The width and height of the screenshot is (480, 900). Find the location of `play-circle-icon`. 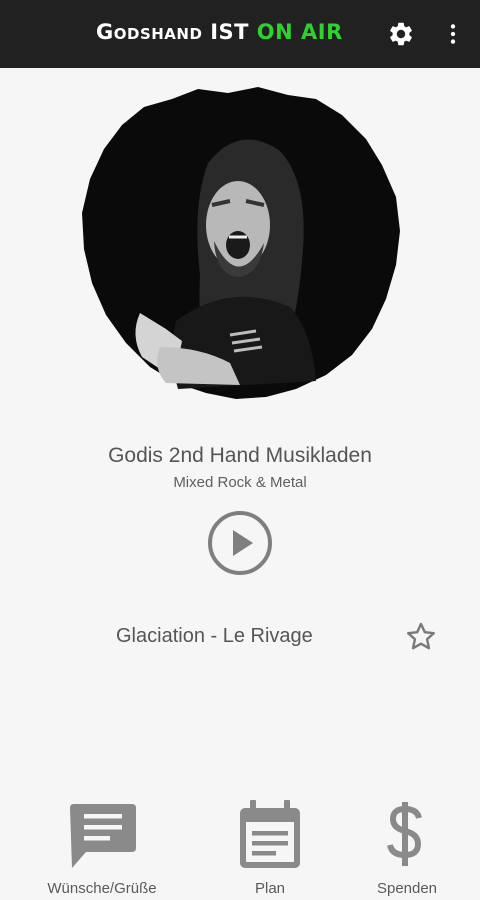

play-circle-icon is located at coordinates (240, 543).